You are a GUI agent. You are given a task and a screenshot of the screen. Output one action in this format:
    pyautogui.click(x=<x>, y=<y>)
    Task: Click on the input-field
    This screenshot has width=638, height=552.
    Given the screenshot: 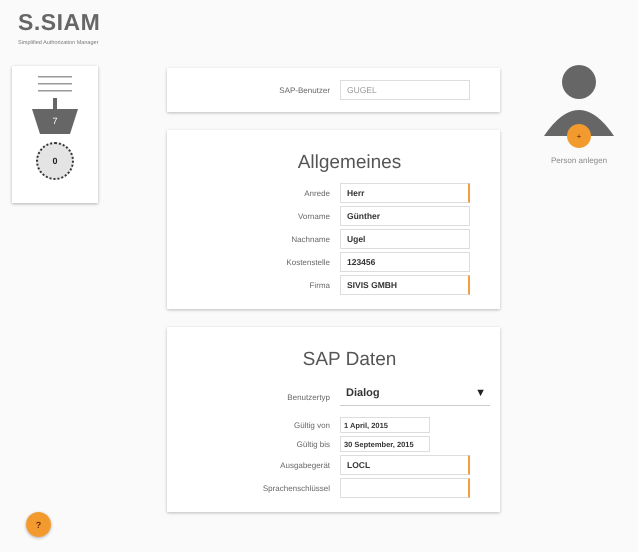 What is the action you would take?
    pyautogui.click(x=405, y=488)
    